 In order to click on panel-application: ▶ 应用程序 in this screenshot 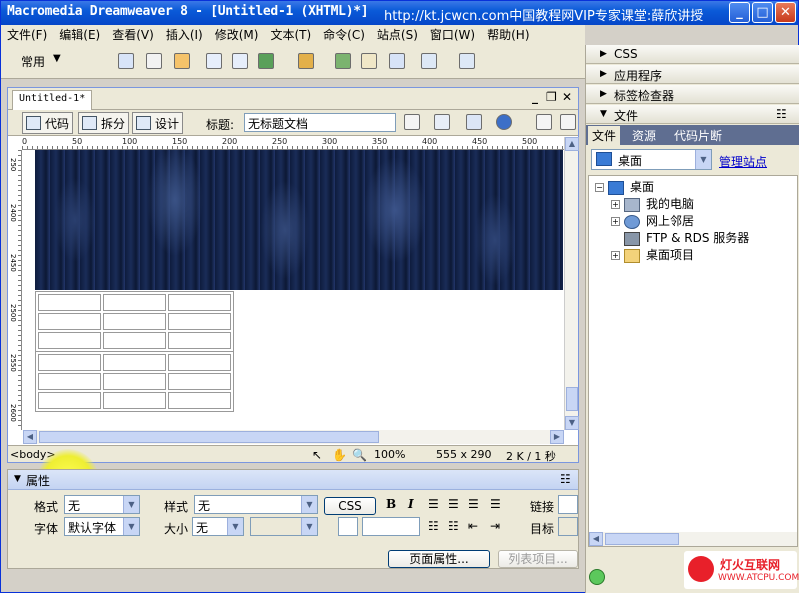, I will do `click(692, 74)`.